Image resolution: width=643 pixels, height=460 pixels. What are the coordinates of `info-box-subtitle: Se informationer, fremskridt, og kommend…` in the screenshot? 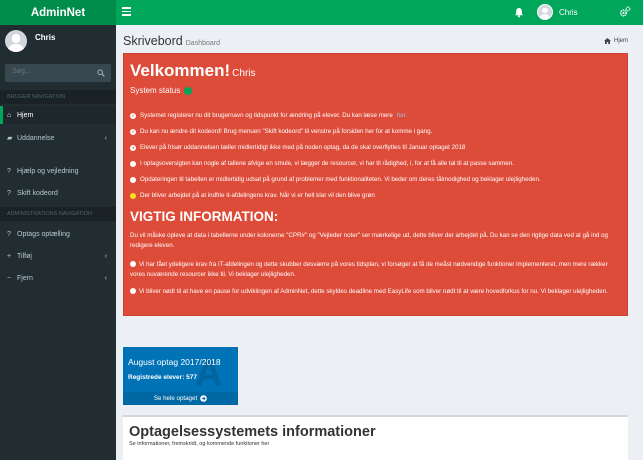 It's located at (199, 444).